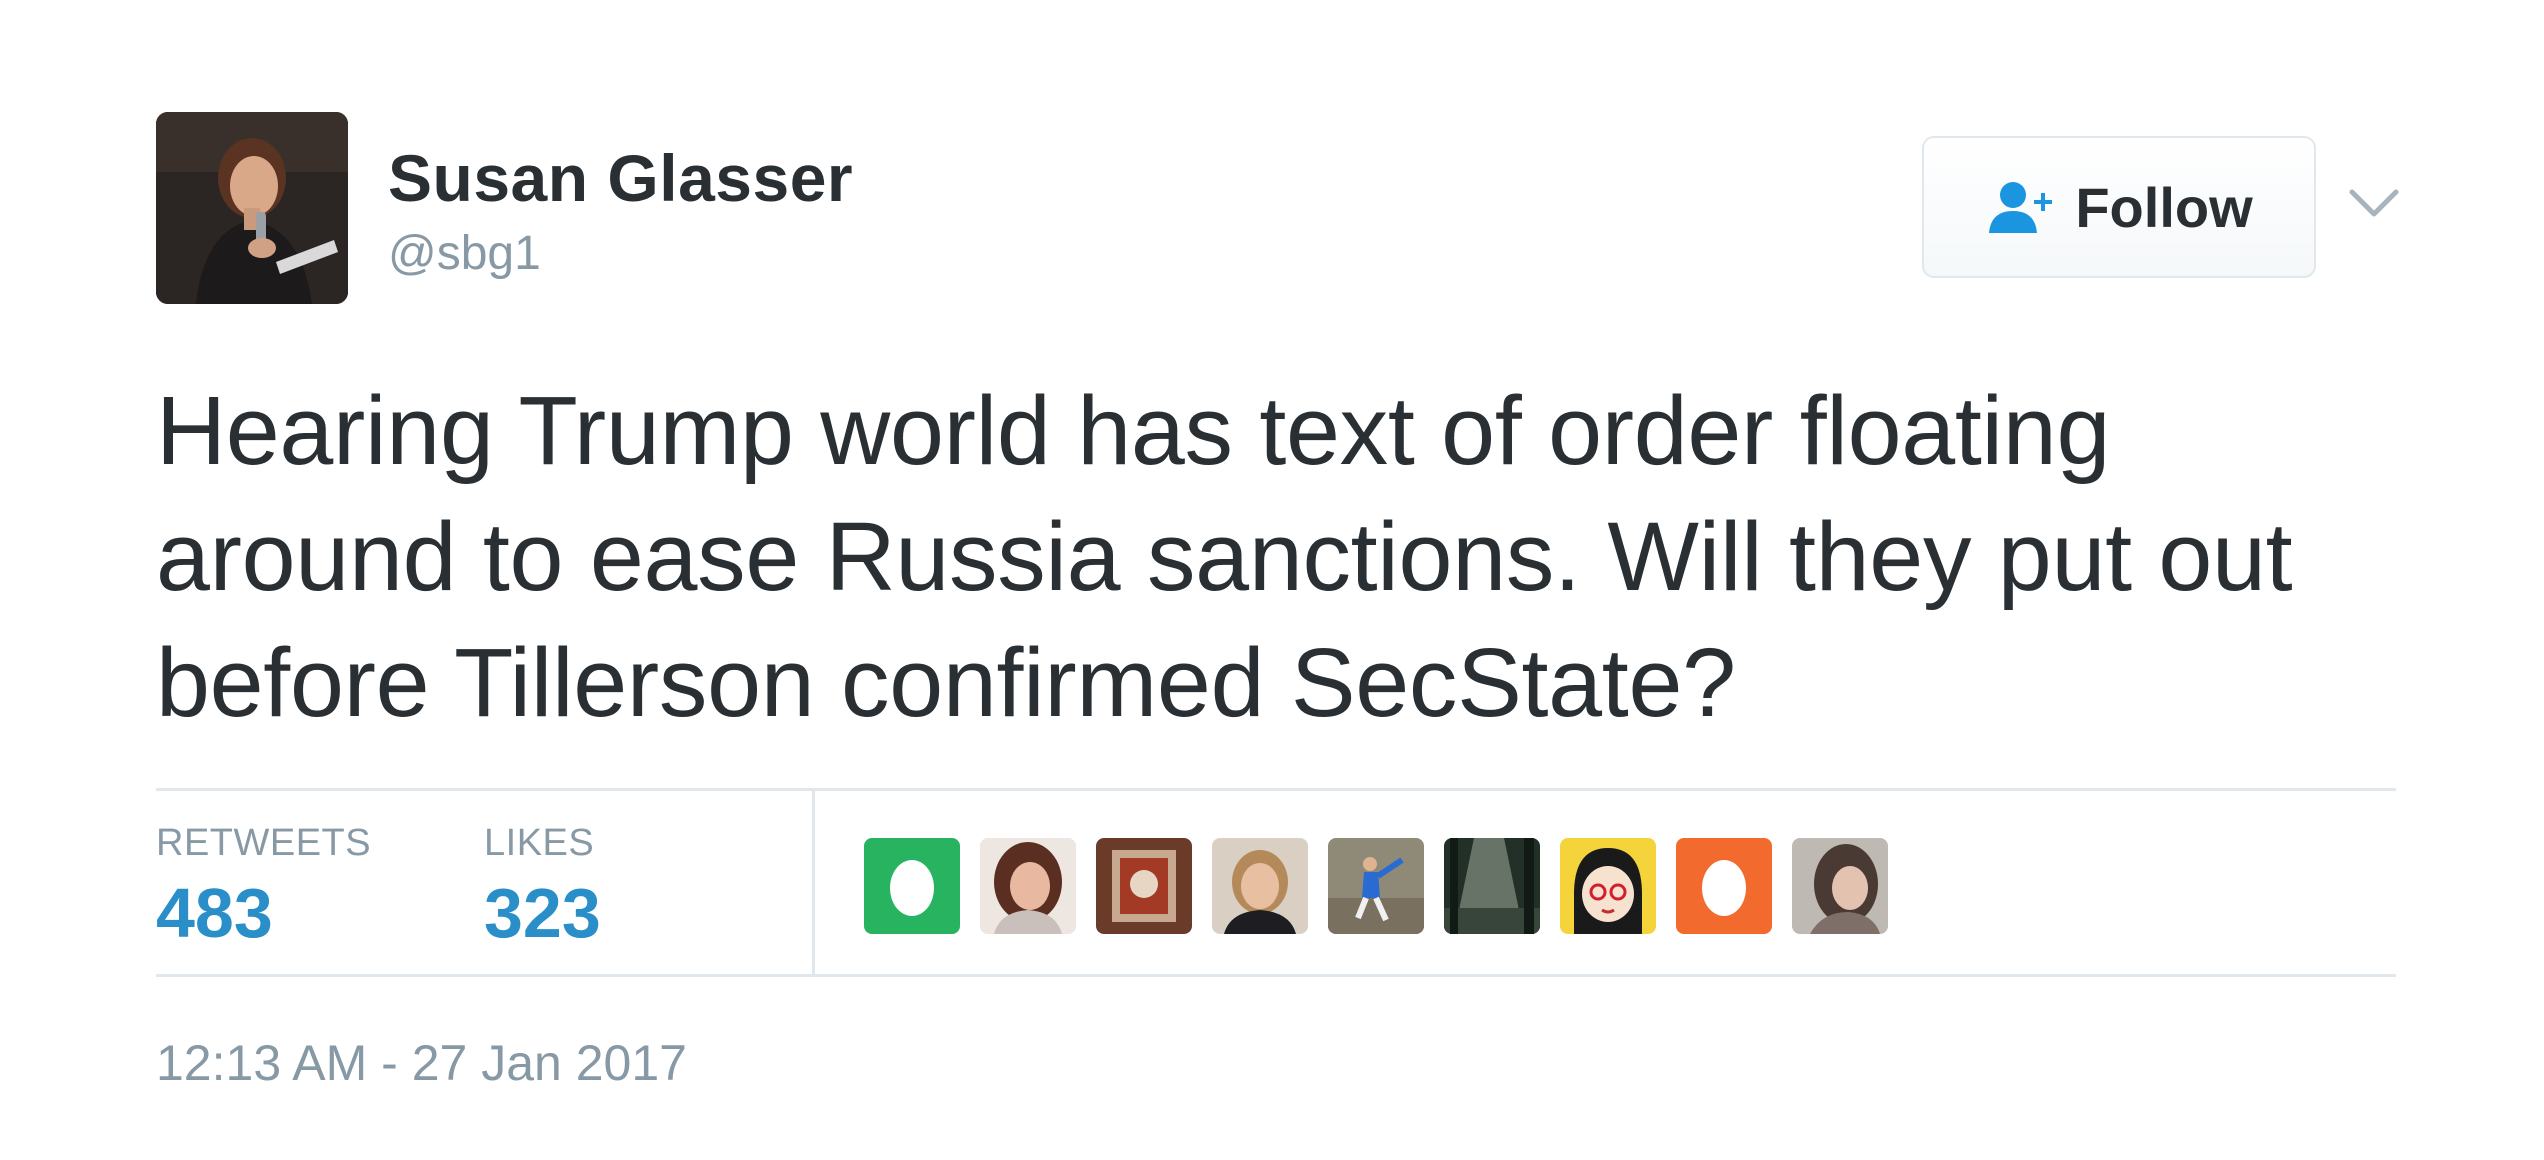 This screenshot has width=2544, height=1160. What do you see at coordinates (1724, 886) in the screenshot?
I see `liker-avatar-egg-orange` at bounding box center [1724, 886].